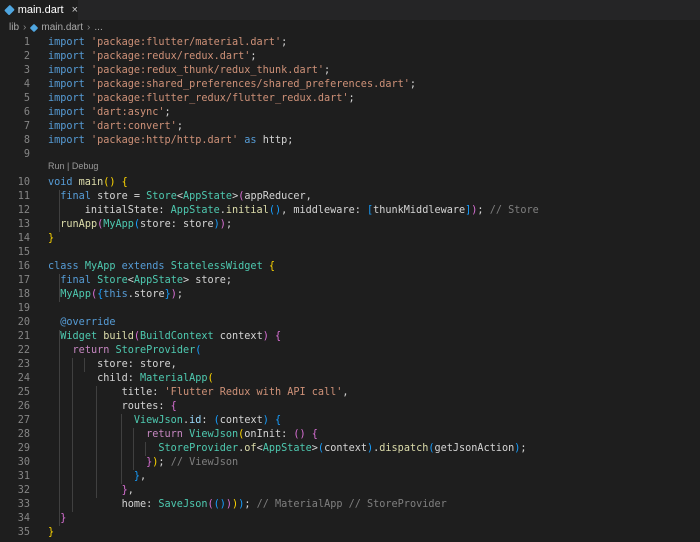 This screenshot has width=700, height=542. I want to click on code-line: 25 title: 'Flutter Redux with API call',, so click(350, 393).